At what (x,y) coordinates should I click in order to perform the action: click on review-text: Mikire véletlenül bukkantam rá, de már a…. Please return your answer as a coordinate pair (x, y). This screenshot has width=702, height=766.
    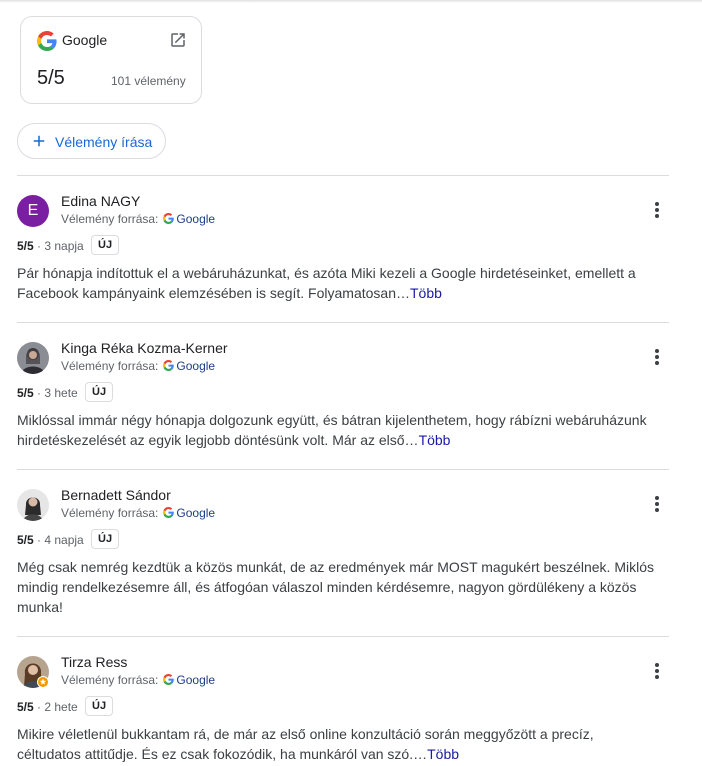
    Looking at the image, I should click on (337, 744).